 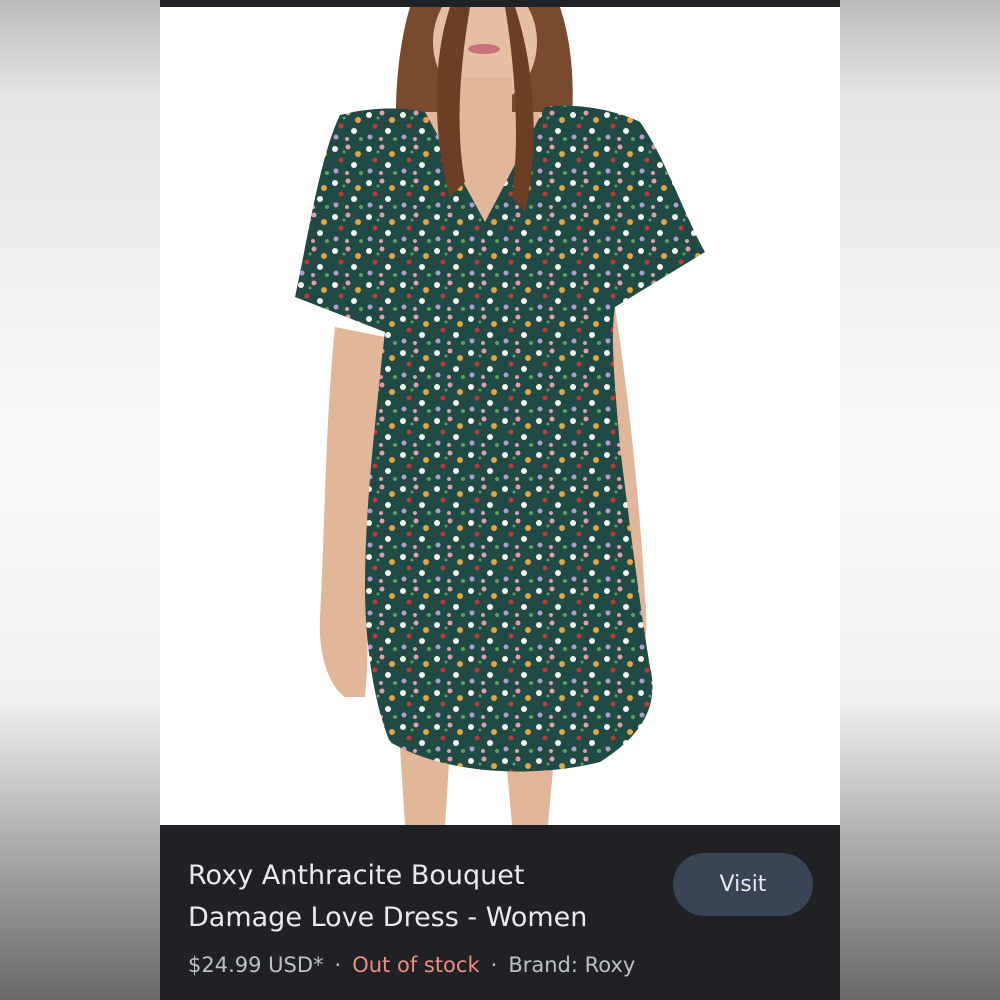 I want to click on product-title-line-1: Roxy Anthracite Bouquet, so click(x=356, y=875).